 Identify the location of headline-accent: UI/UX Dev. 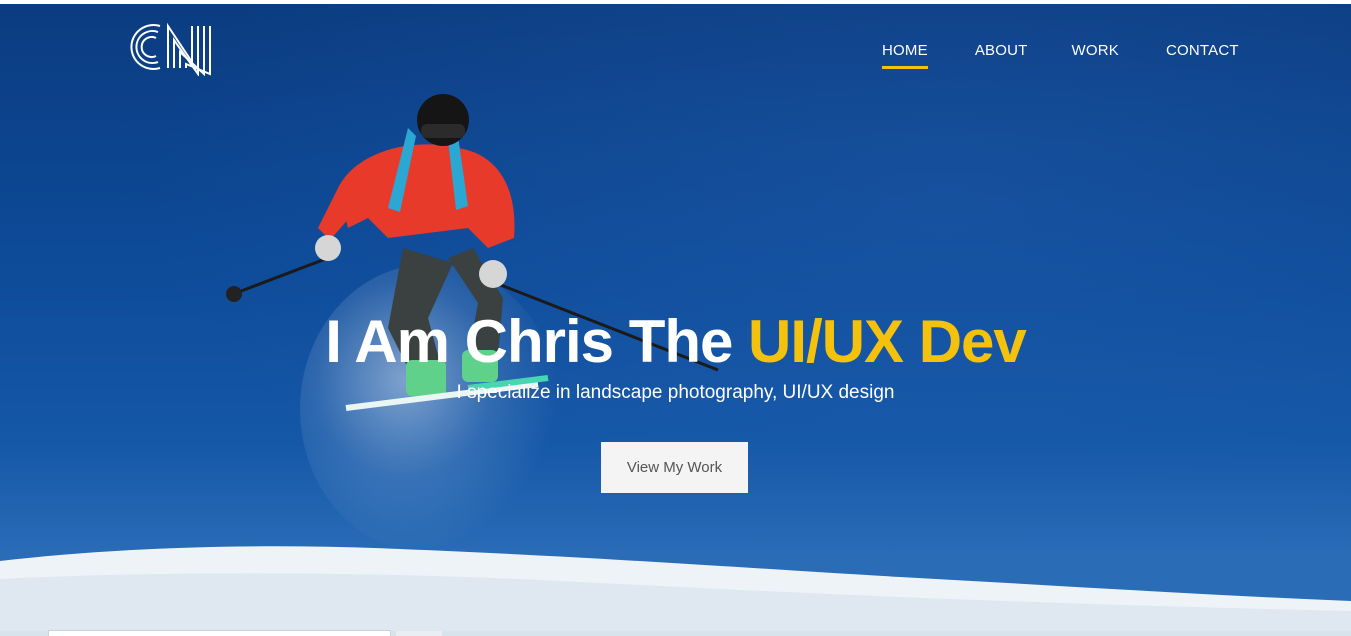
(887, 341).